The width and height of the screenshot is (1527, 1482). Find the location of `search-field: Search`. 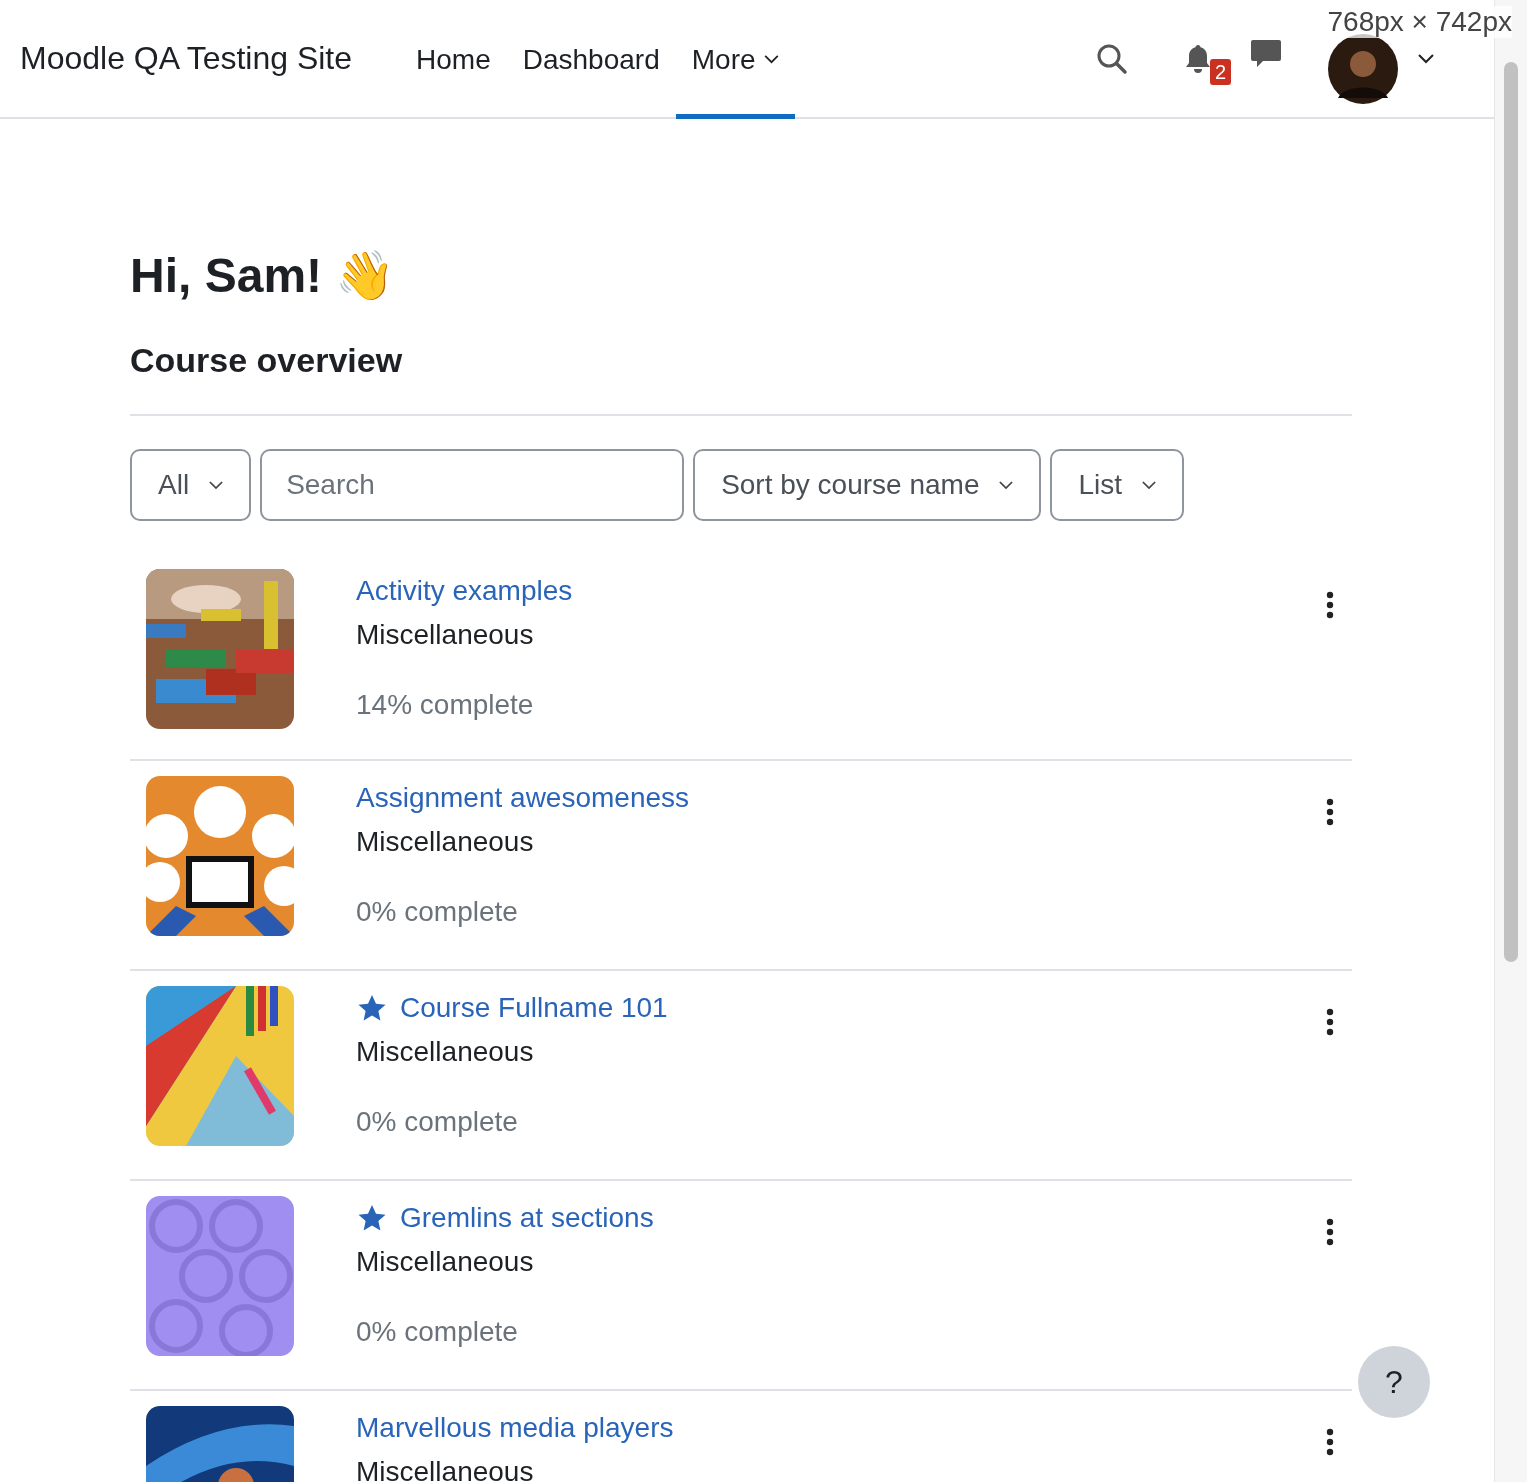

search-field: Search is located at coordinates (472, 485).